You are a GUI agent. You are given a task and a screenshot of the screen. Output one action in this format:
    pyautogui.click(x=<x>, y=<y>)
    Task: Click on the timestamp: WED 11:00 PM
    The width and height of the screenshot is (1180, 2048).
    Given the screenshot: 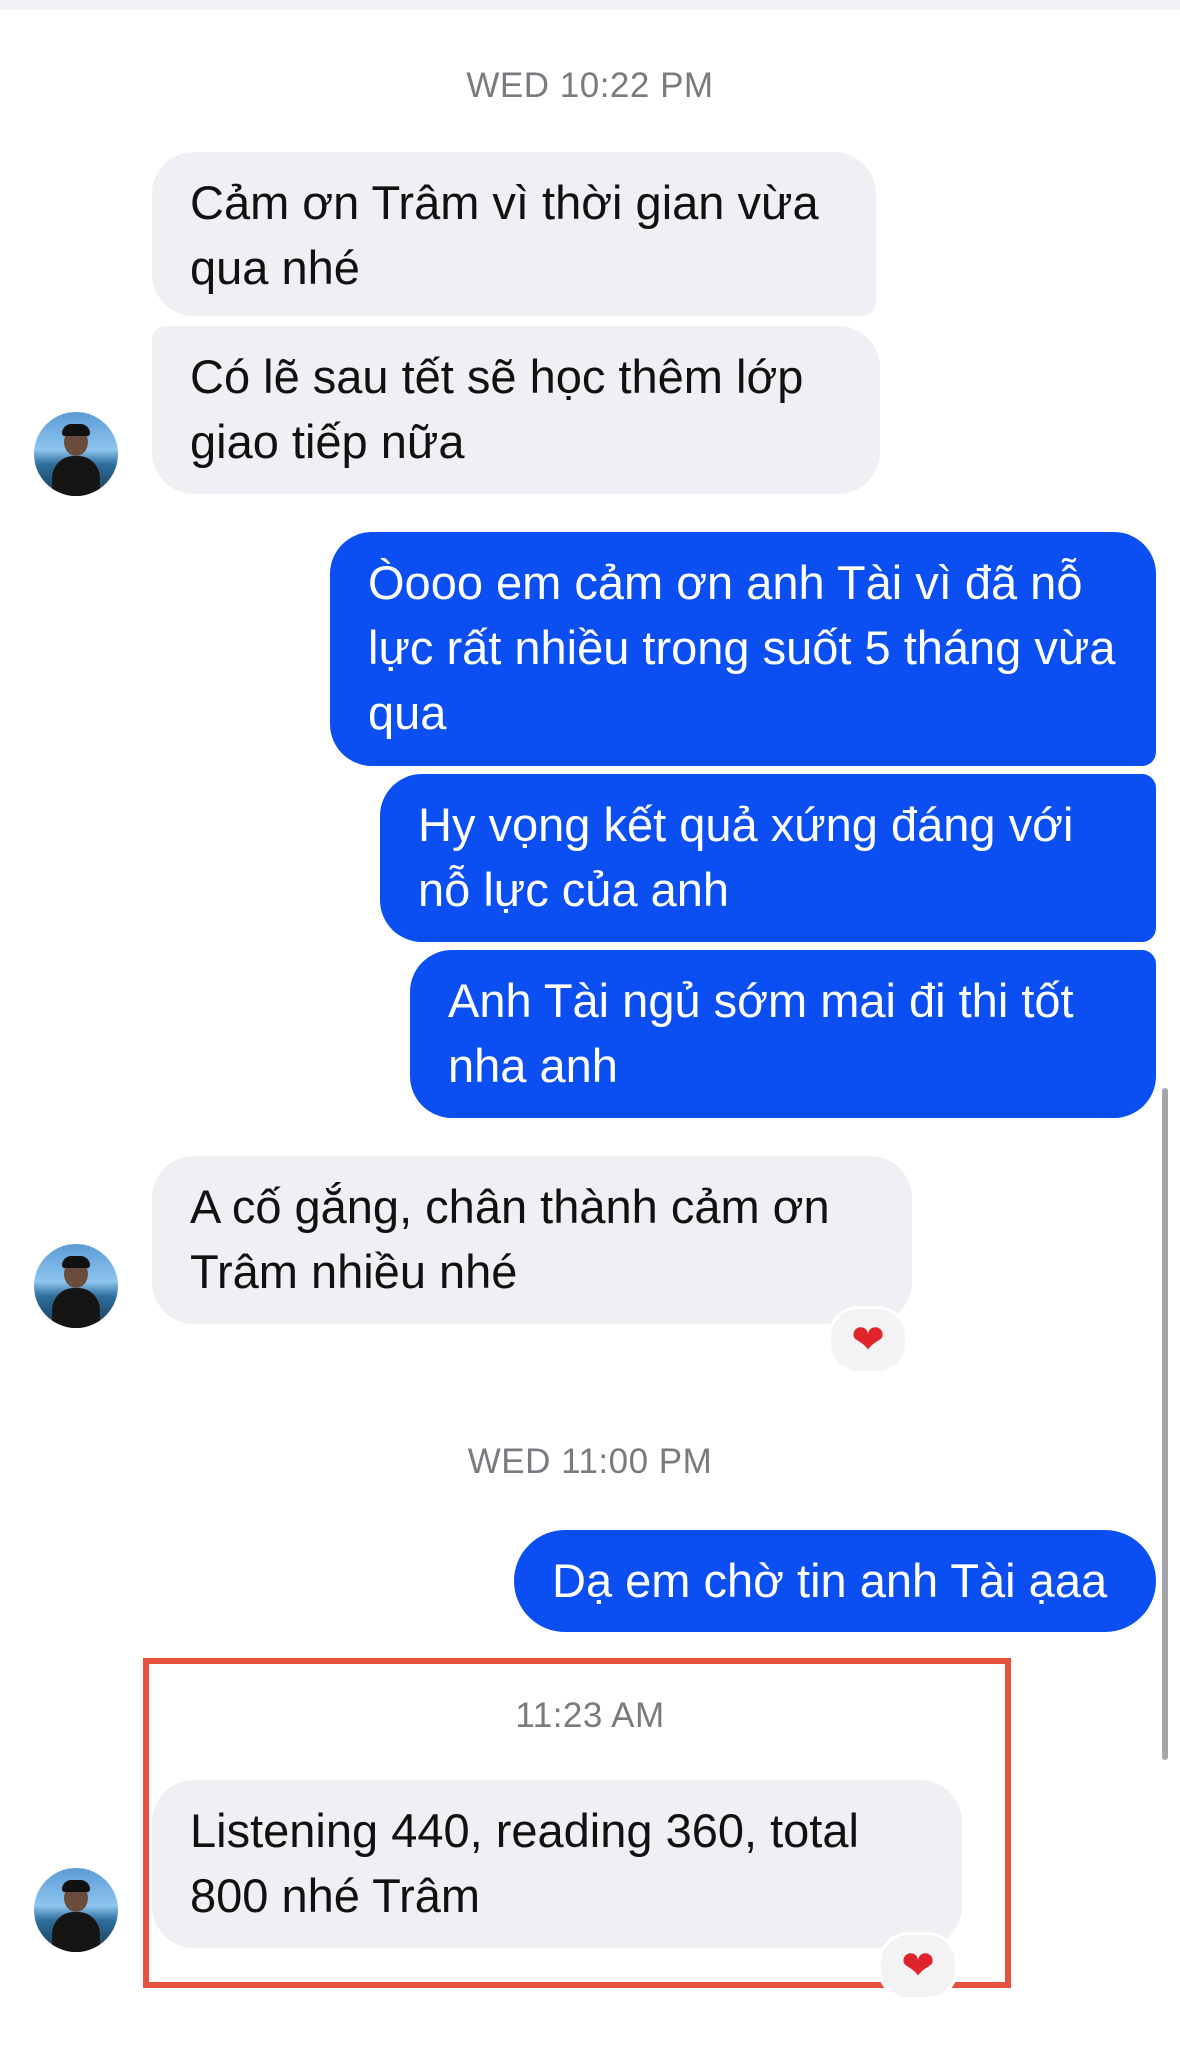 What is the action you would take?
    pyautogui.click(x=590, y=1461)
    